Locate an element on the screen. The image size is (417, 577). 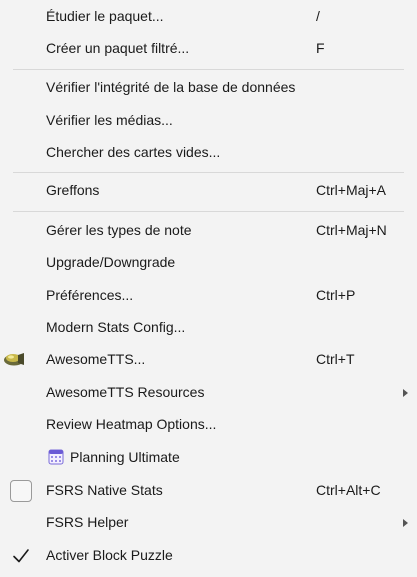
checkbox-unchecked-icon is located at coordinates (21, 491).